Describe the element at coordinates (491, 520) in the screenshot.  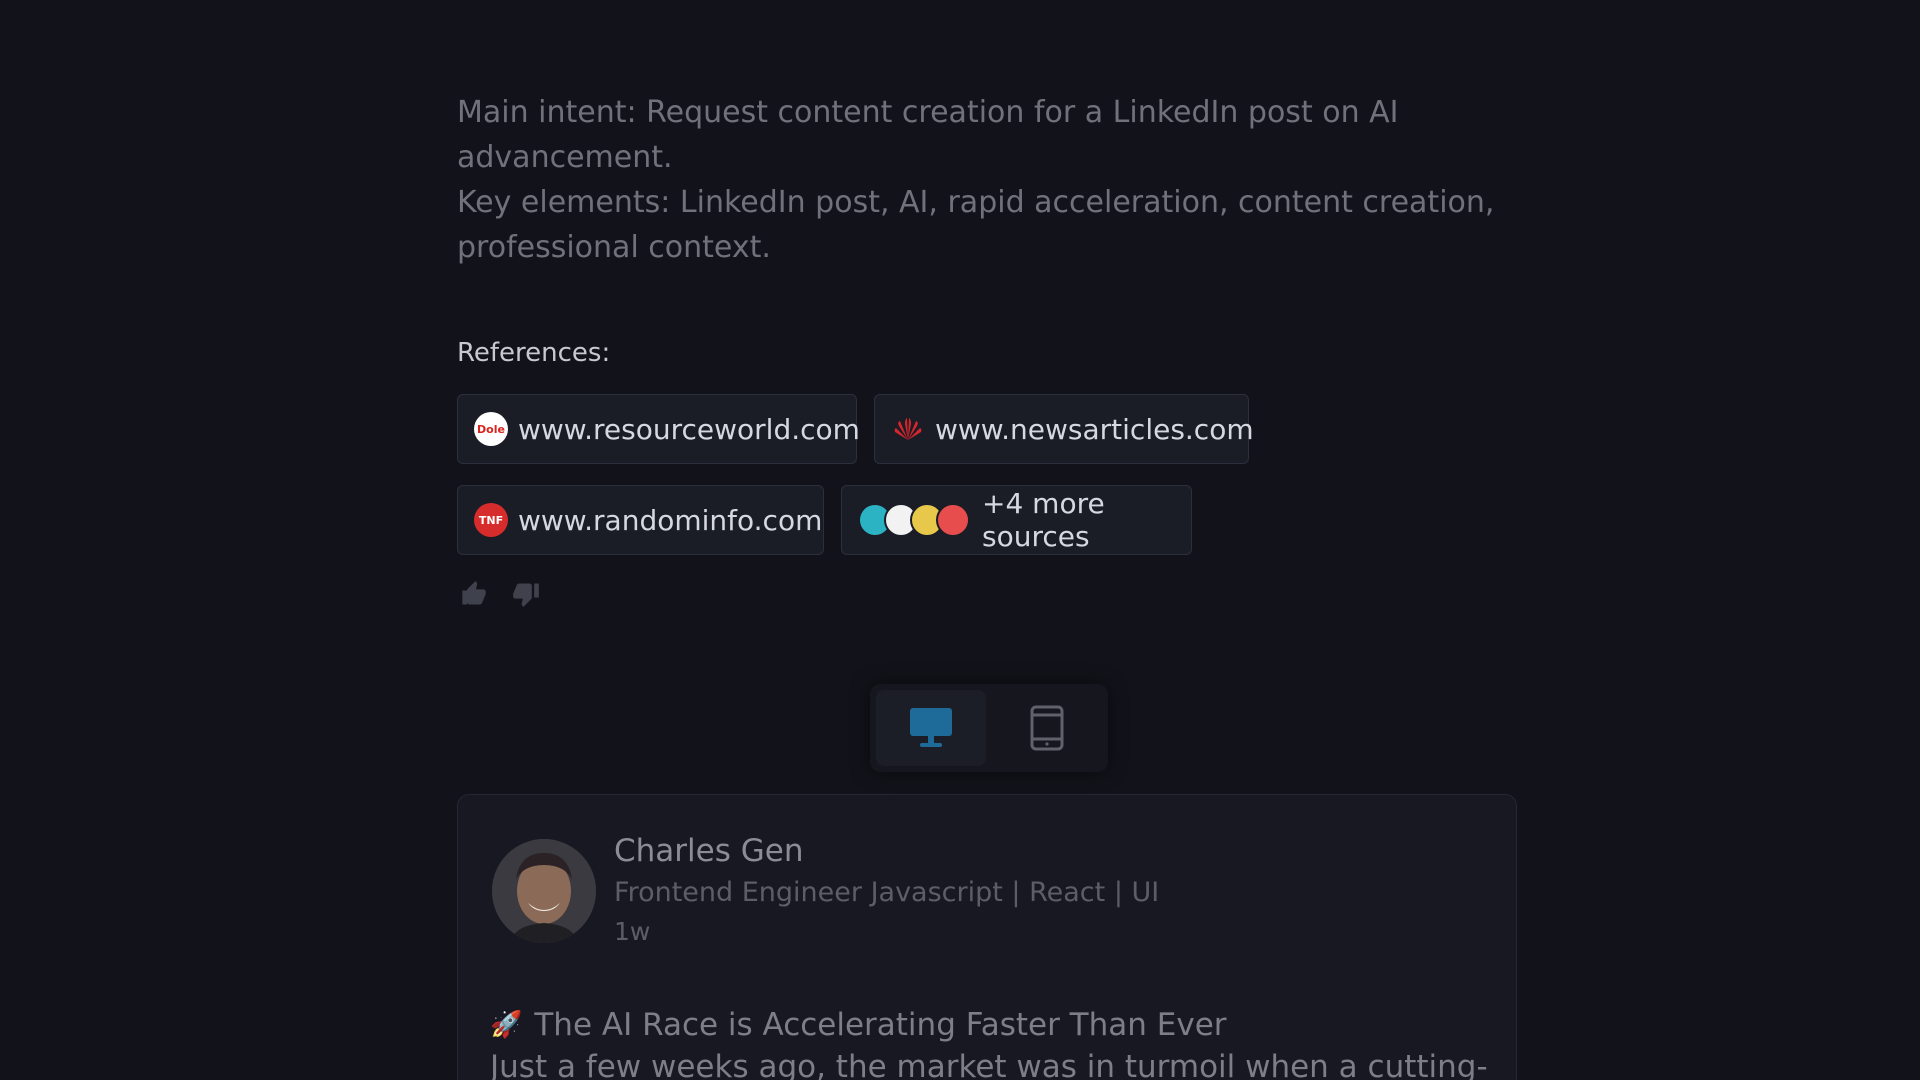
I see `north-face-logo-icon: TNF` at that location.